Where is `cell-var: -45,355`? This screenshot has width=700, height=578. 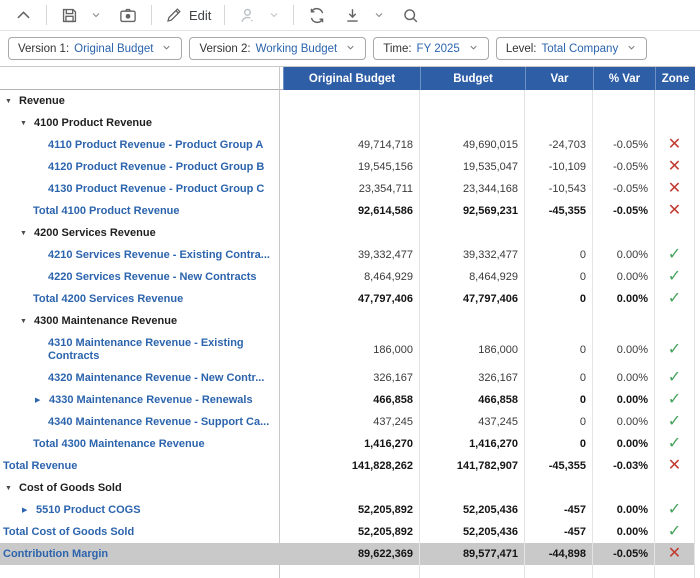
cell-var: -45,355 is located at coordinates (559, 211).